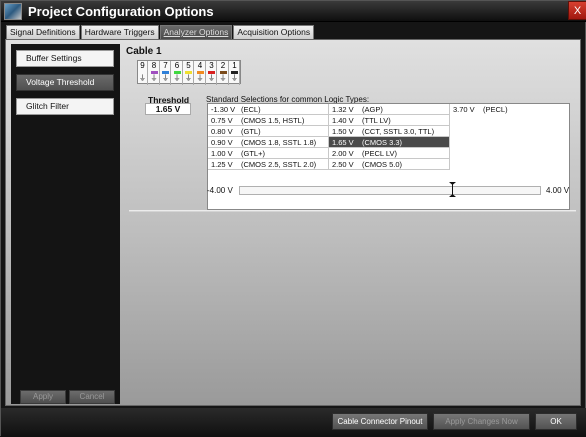  I want to click on logic-type-option: 1.25 V (CMOS 2.5, SSTL 2.0), so click(268, 164).